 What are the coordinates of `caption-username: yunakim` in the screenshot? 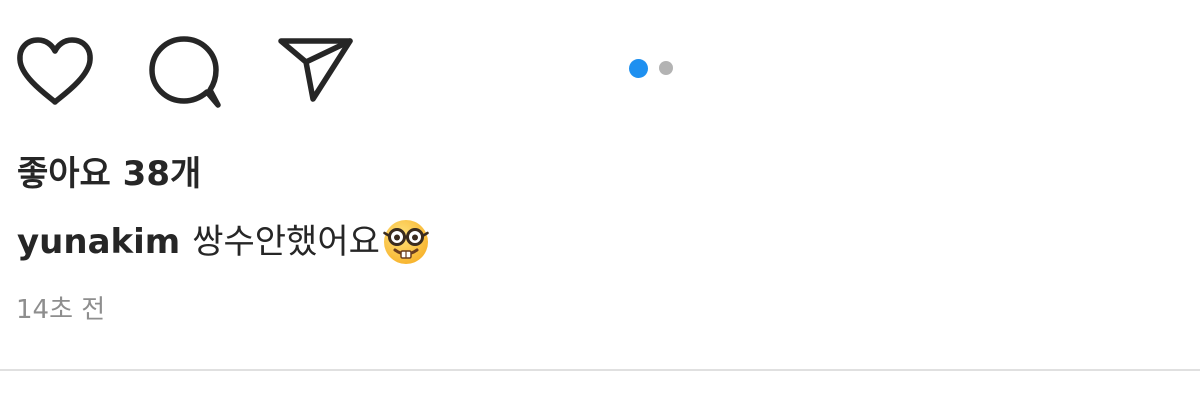 It's located at (98, 242).